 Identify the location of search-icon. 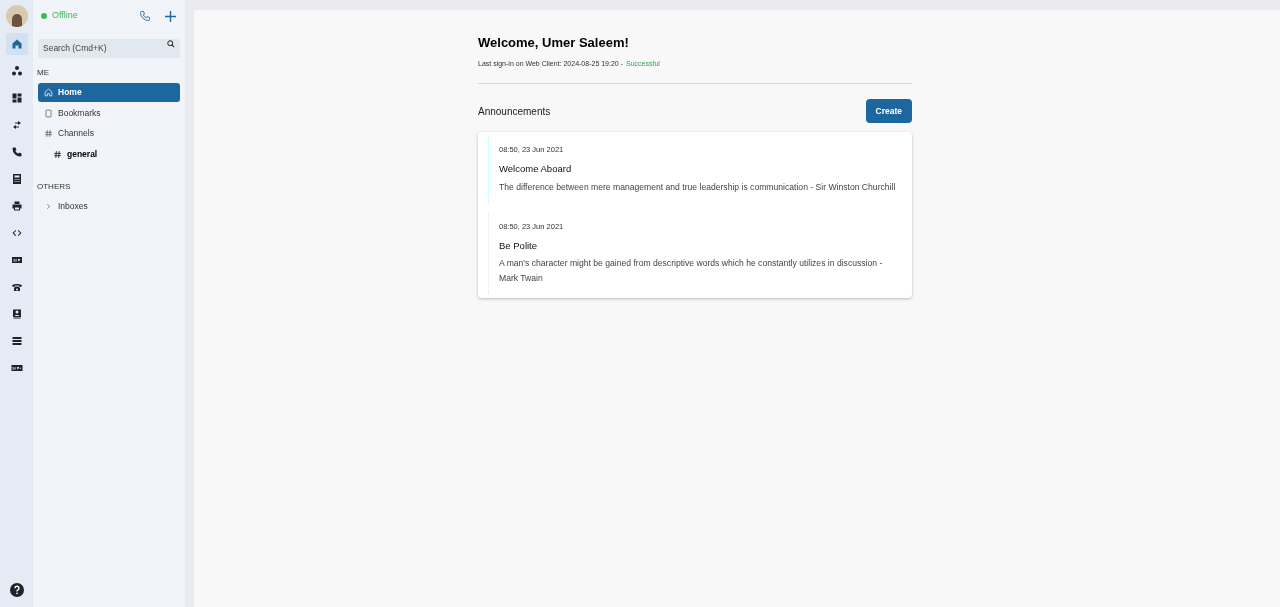
(171, 43).